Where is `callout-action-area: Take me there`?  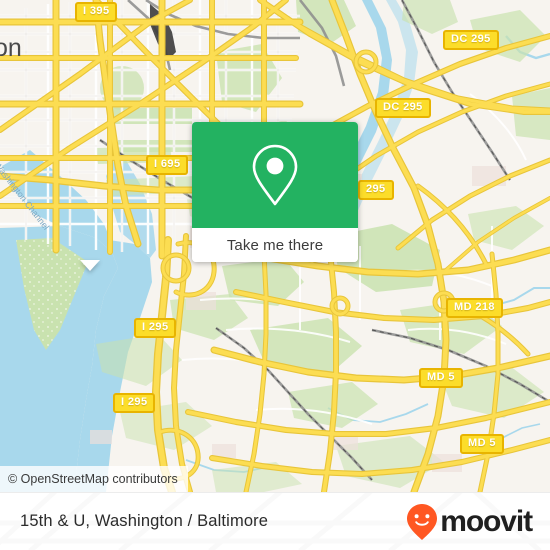 callout-action-area: Take me there is located at coordinates (275, 245).